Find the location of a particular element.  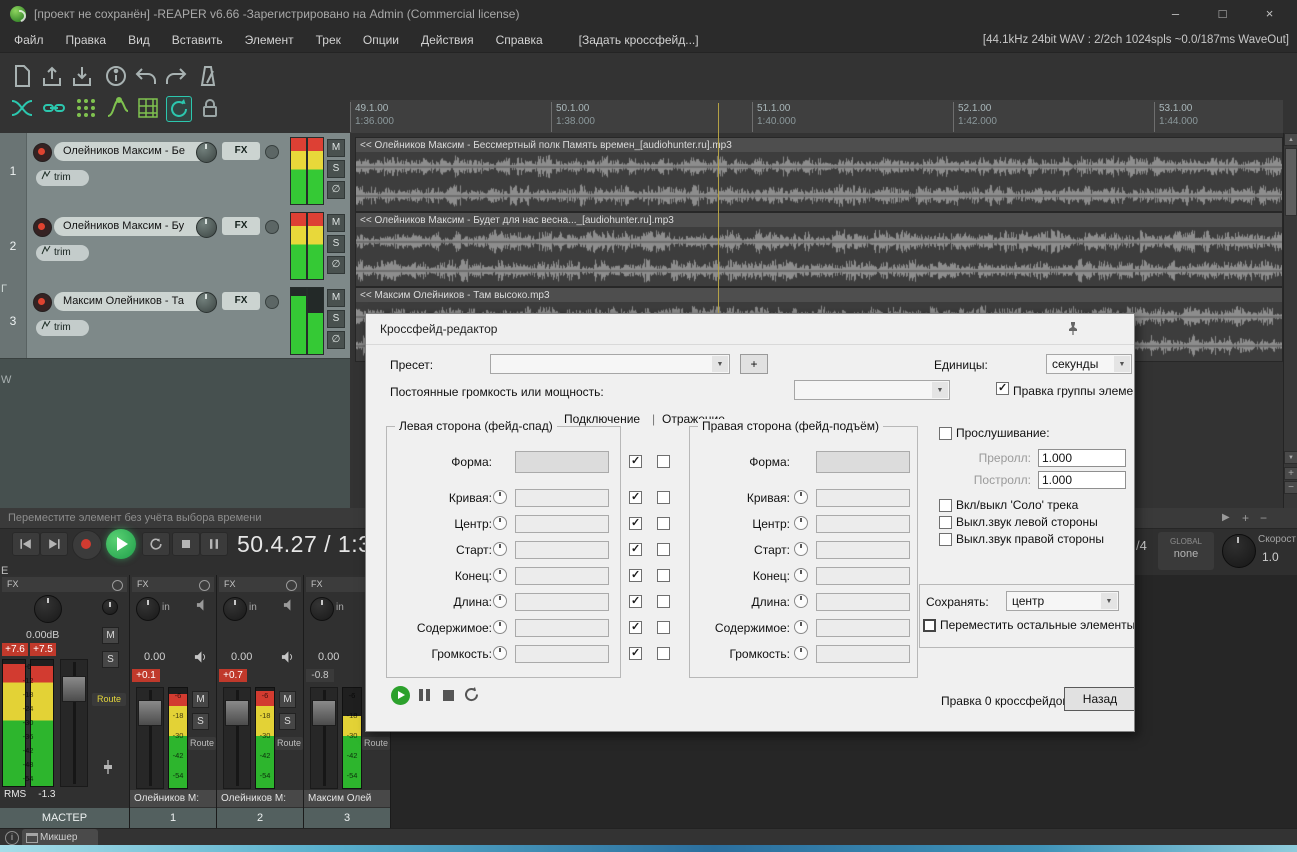

dialog-titlebar: Кроссфейд-редактор is located at coordinates (750, 329).